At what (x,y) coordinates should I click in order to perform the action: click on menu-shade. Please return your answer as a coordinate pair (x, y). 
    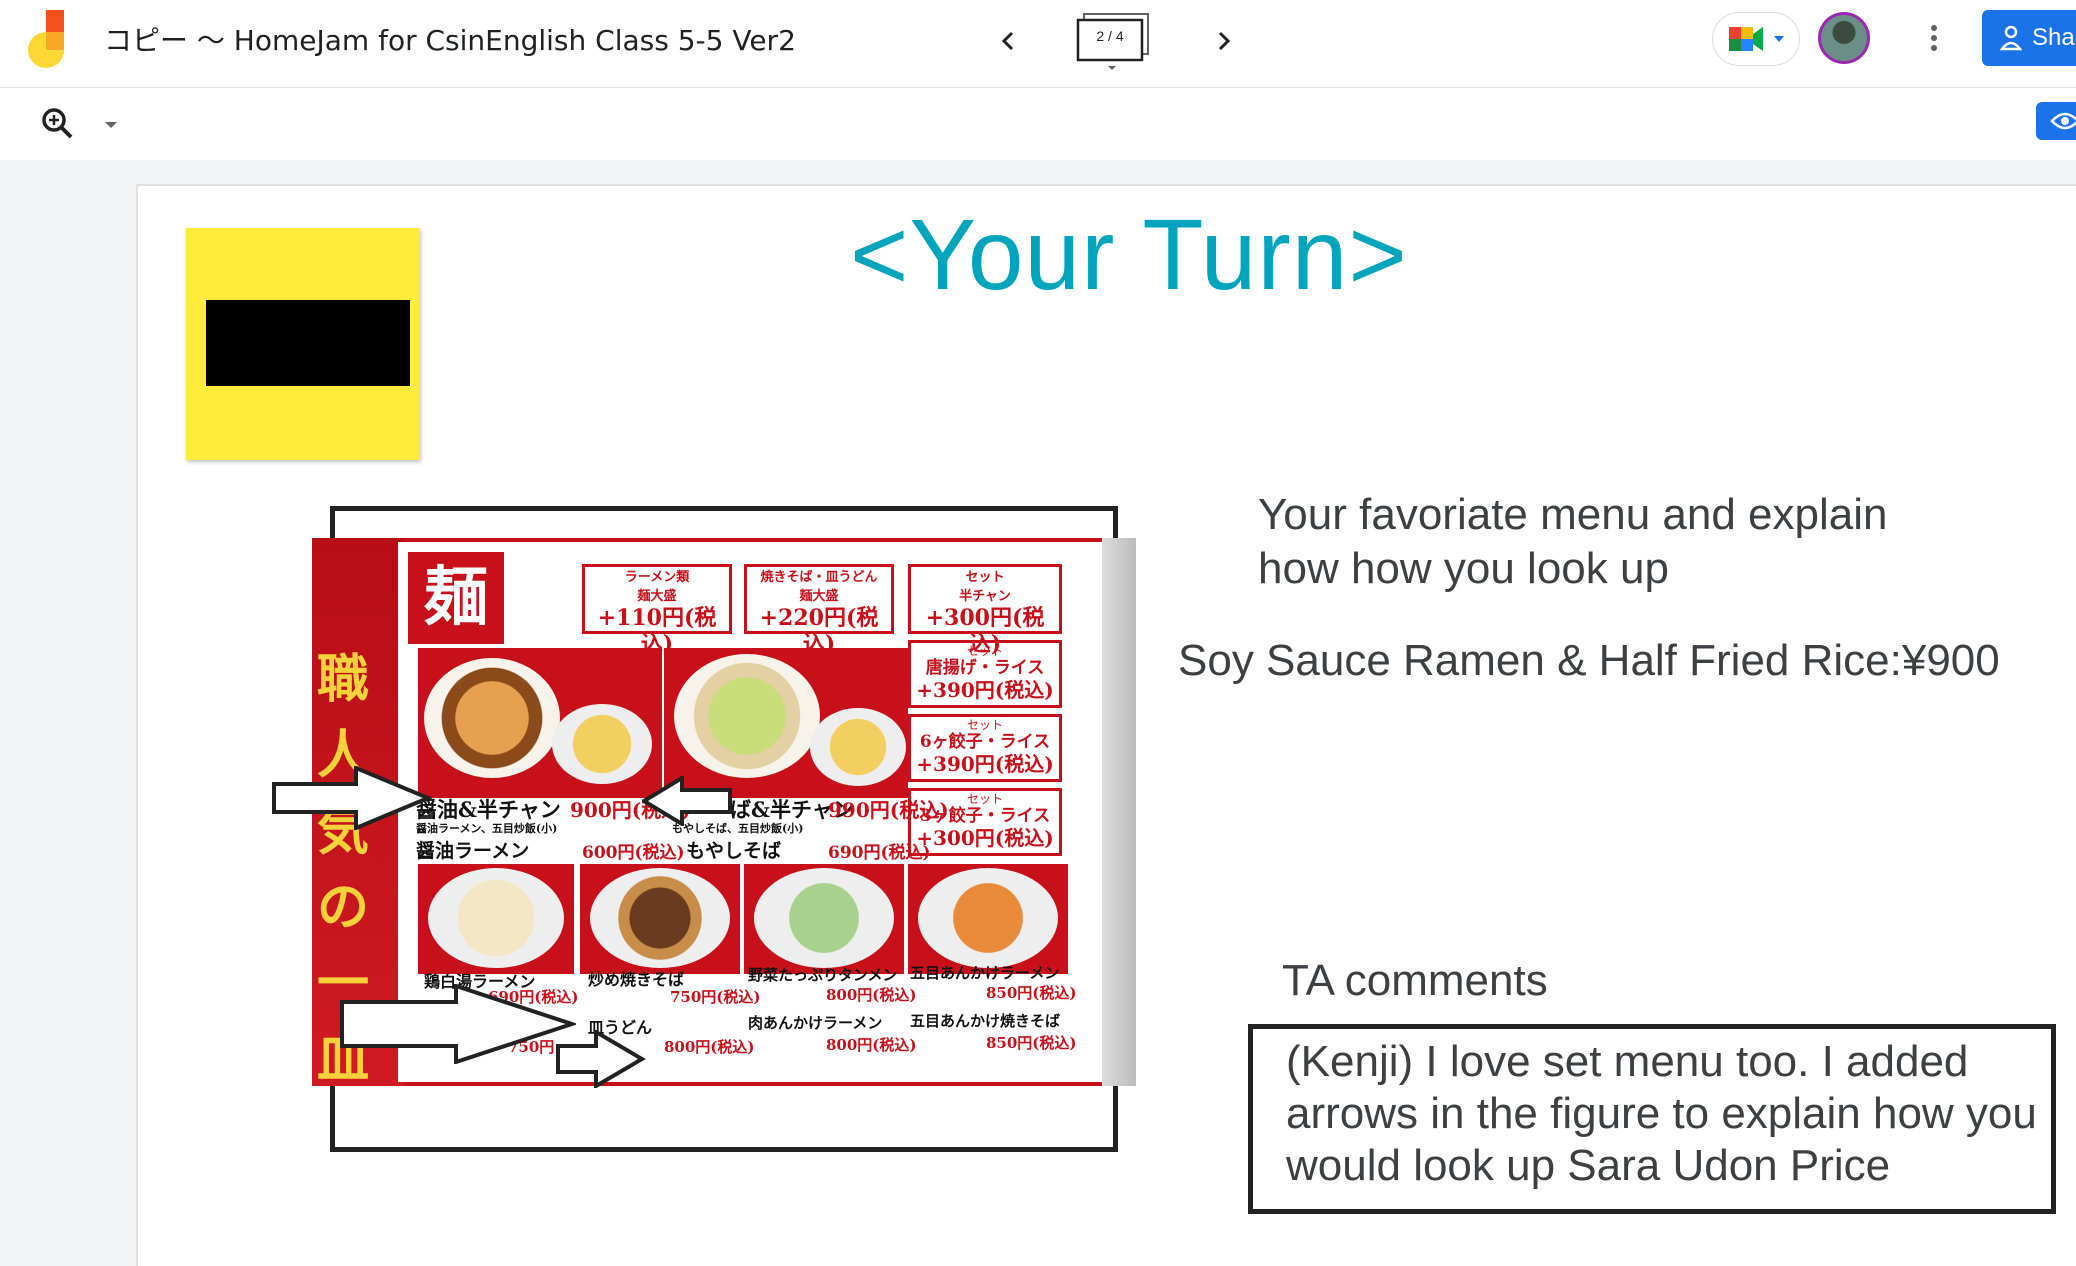
    Looking at the image, I should click on (1119, 812).